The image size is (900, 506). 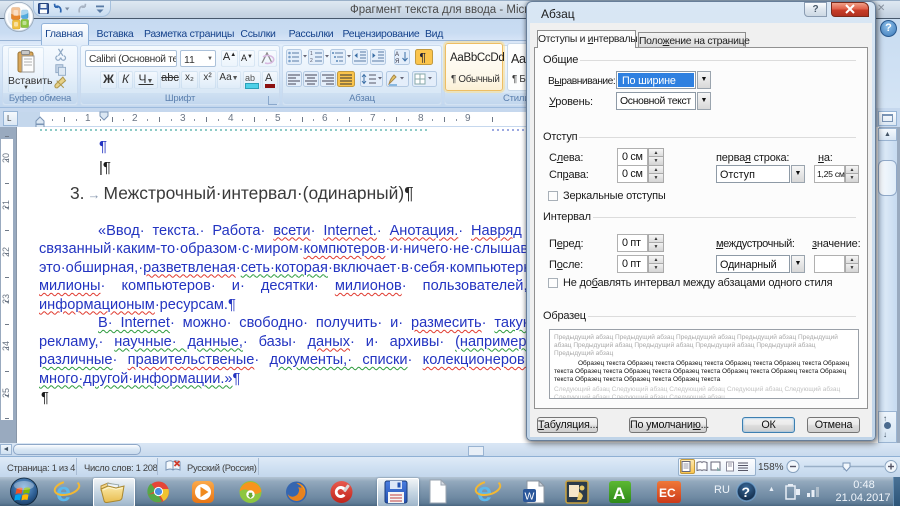 I want to click on svg-text: W, so click(x=530, y=497).